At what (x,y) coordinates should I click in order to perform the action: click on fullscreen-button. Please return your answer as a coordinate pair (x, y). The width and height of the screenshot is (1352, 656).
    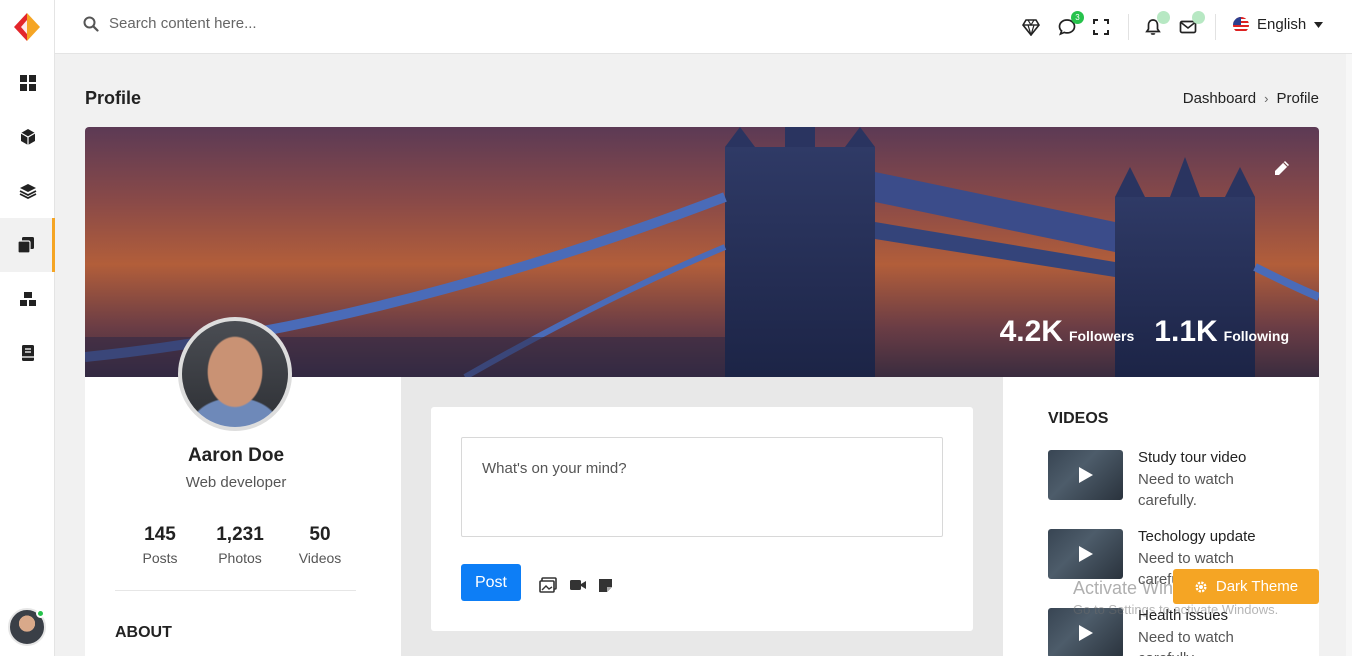
    Looking at the image, I should click on (1101, 27).